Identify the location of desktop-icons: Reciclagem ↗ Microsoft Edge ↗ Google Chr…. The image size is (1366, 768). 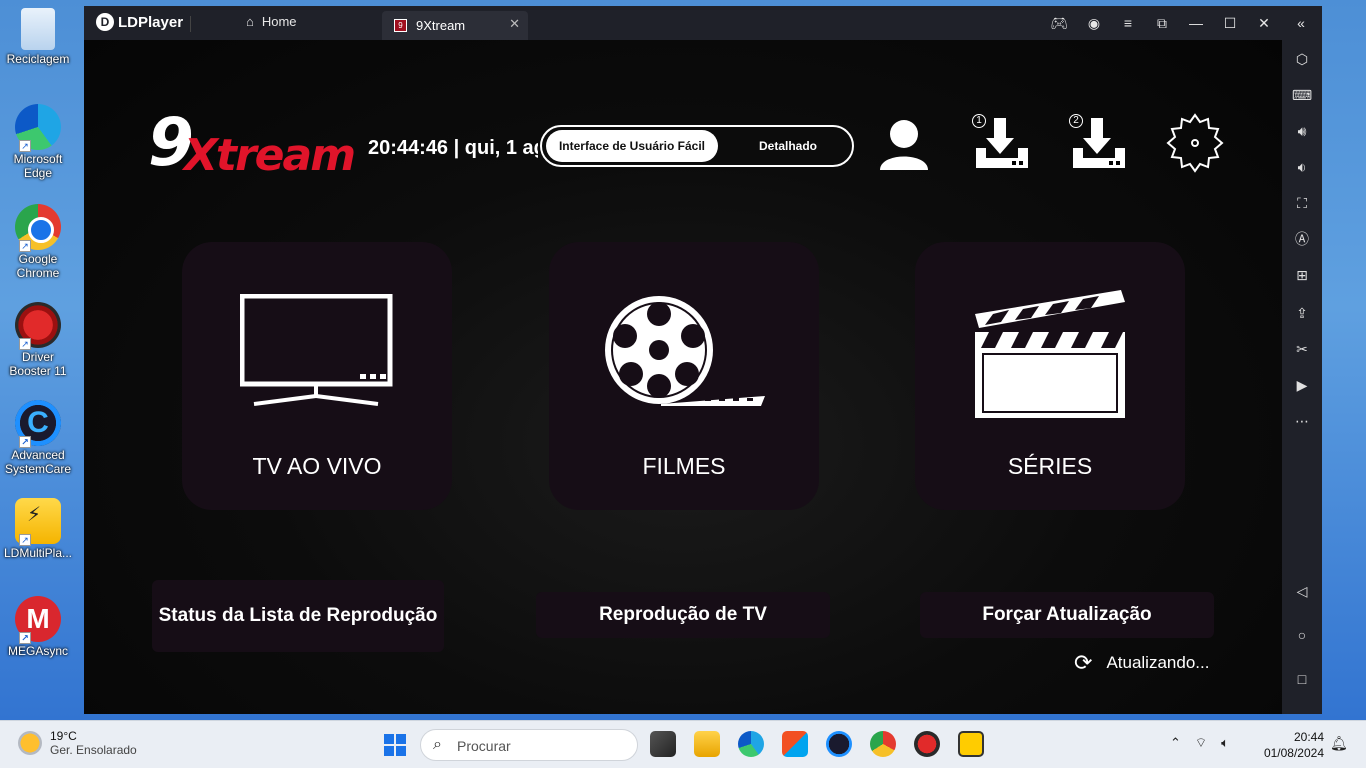
(42, 360).